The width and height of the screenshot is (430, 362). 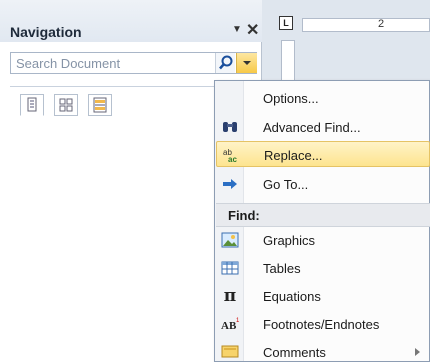 I want to click on menu-item-graphics: Graphics, so click(x=323, y=240).